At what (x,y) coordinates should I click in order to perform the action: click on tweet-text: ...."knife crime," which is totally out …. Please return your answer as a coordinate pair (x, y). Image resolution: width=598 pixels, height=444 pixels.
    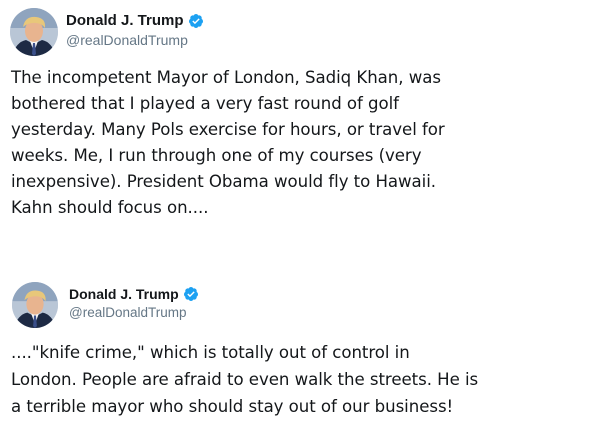
    Looking at the image, I should click on (245, 379).